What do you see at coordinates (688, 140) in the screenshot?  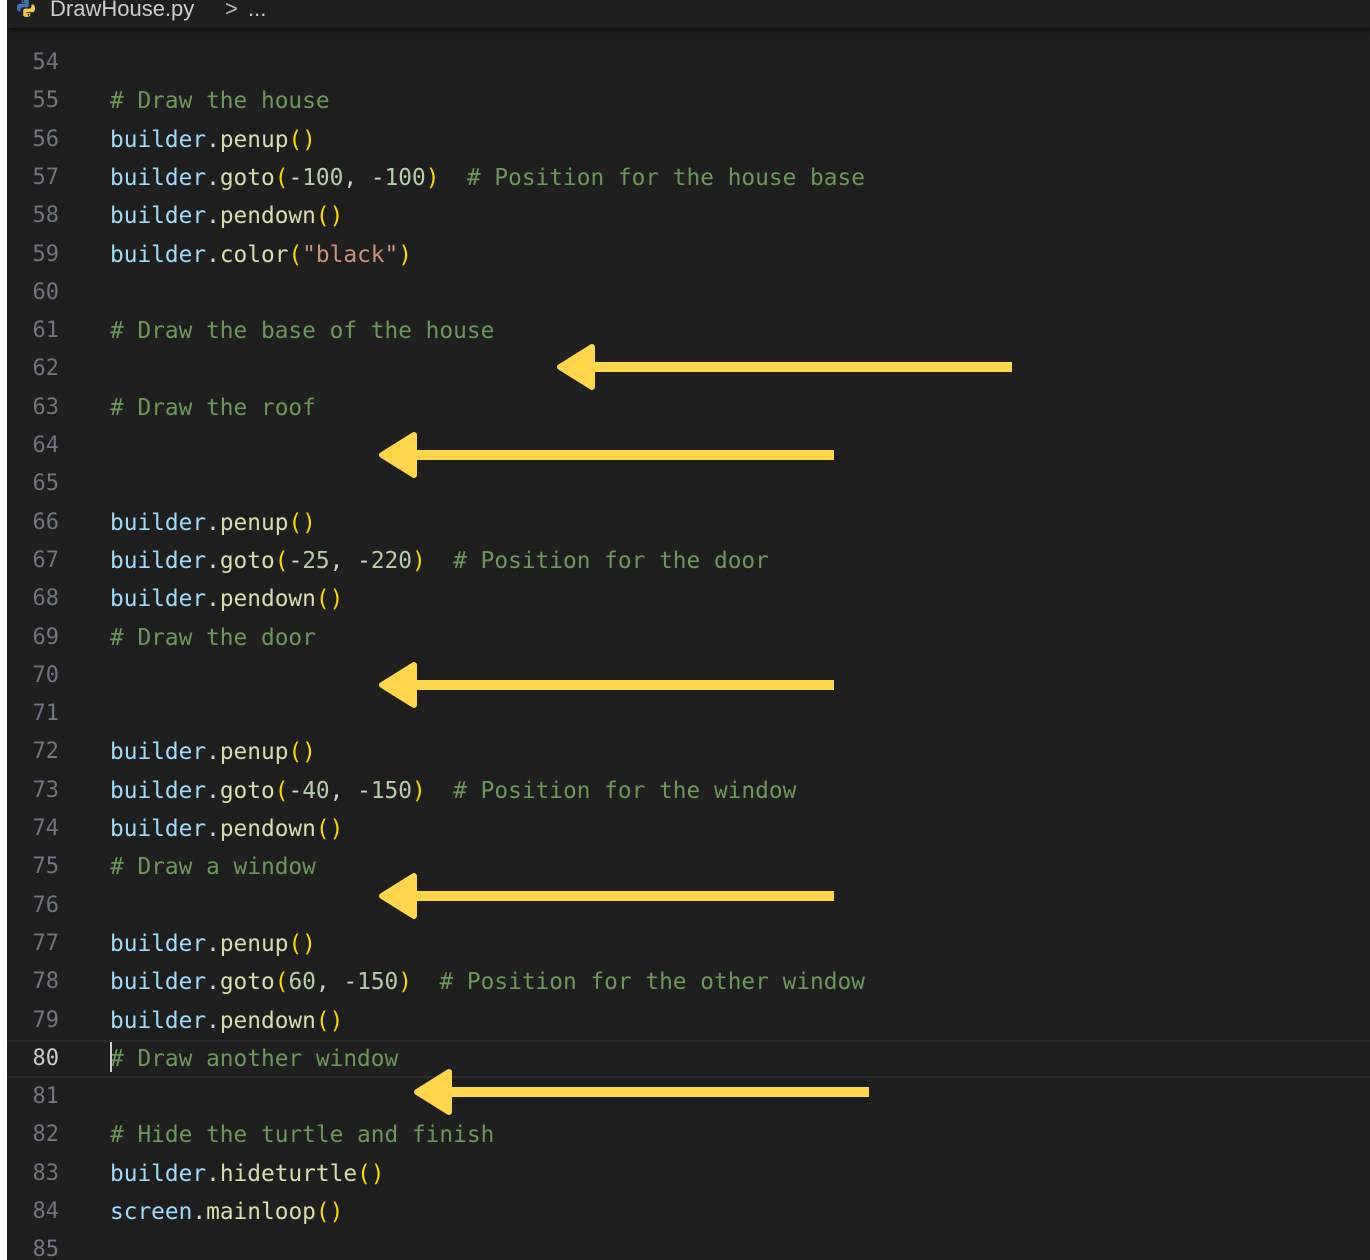 I see `code-line: 56 builder.penup()` at bounding box center [688, 140].